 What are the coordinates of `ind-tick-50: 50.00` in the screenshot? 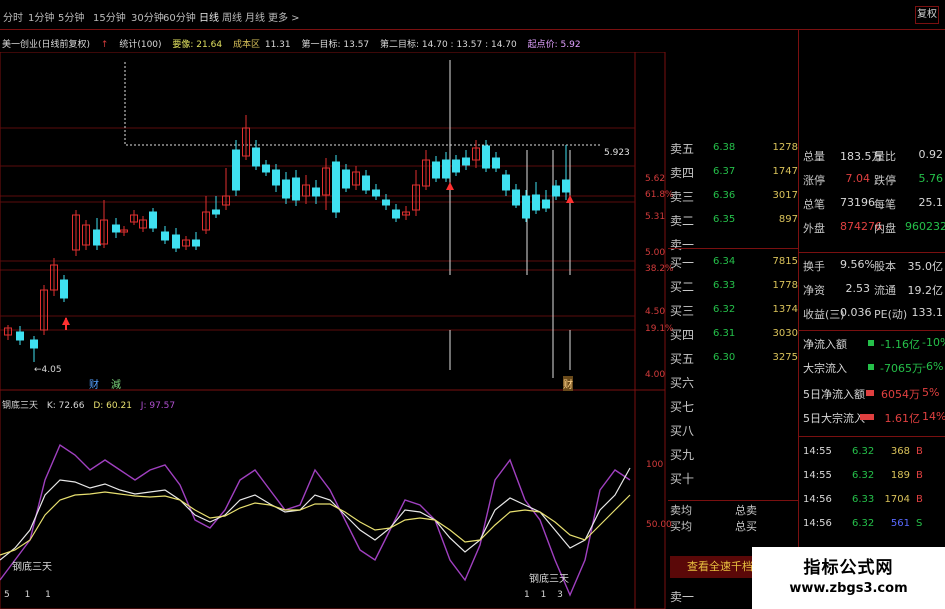 It's located at (659, 525).